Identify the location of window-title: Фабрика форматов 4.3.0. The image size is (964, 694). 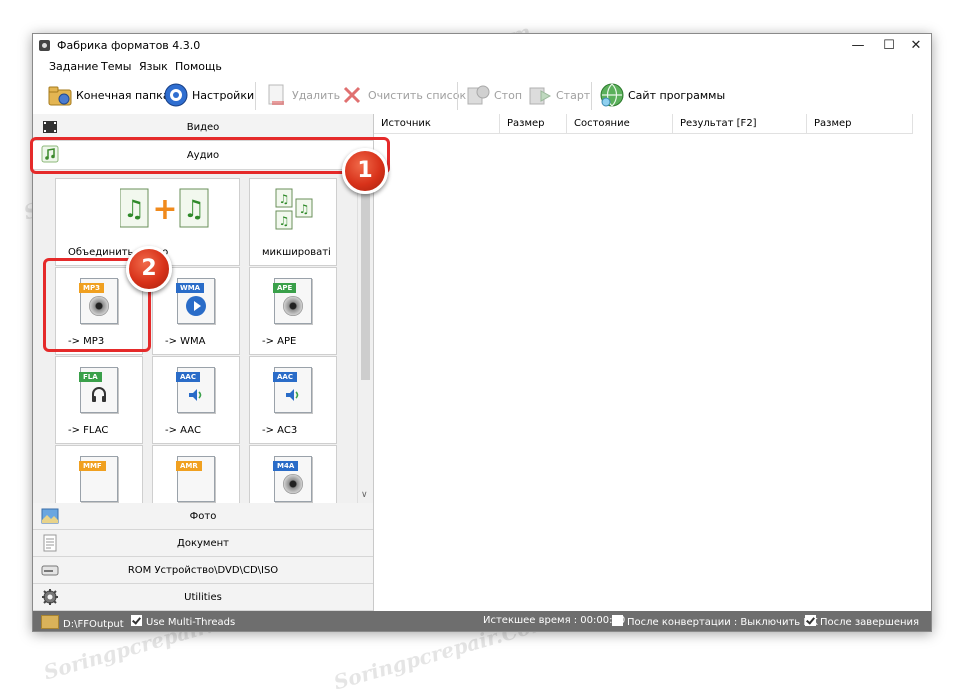
(129, 45).